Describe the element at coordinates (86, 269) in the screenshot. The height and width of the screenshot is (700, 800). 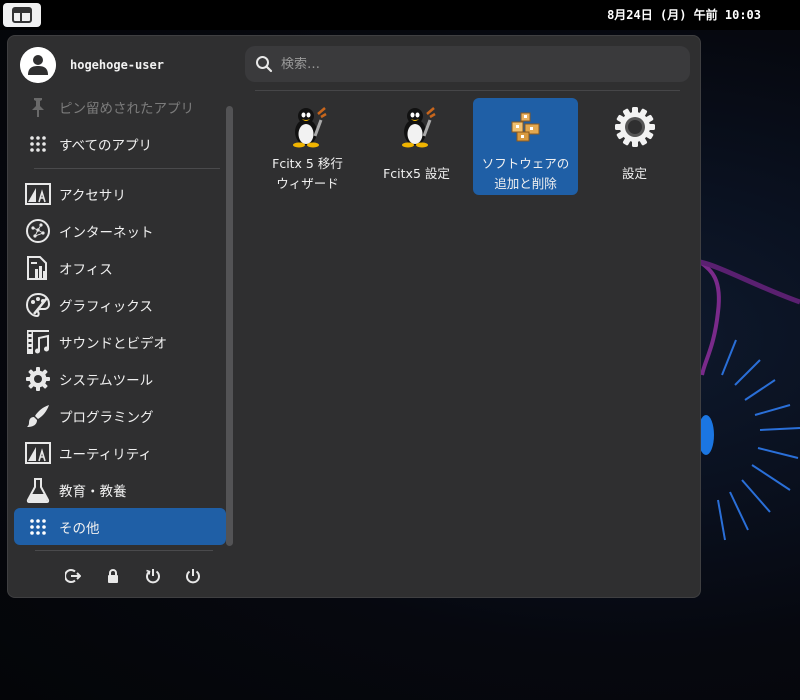
I see `sidebar-item-label: オフィス` at that location.